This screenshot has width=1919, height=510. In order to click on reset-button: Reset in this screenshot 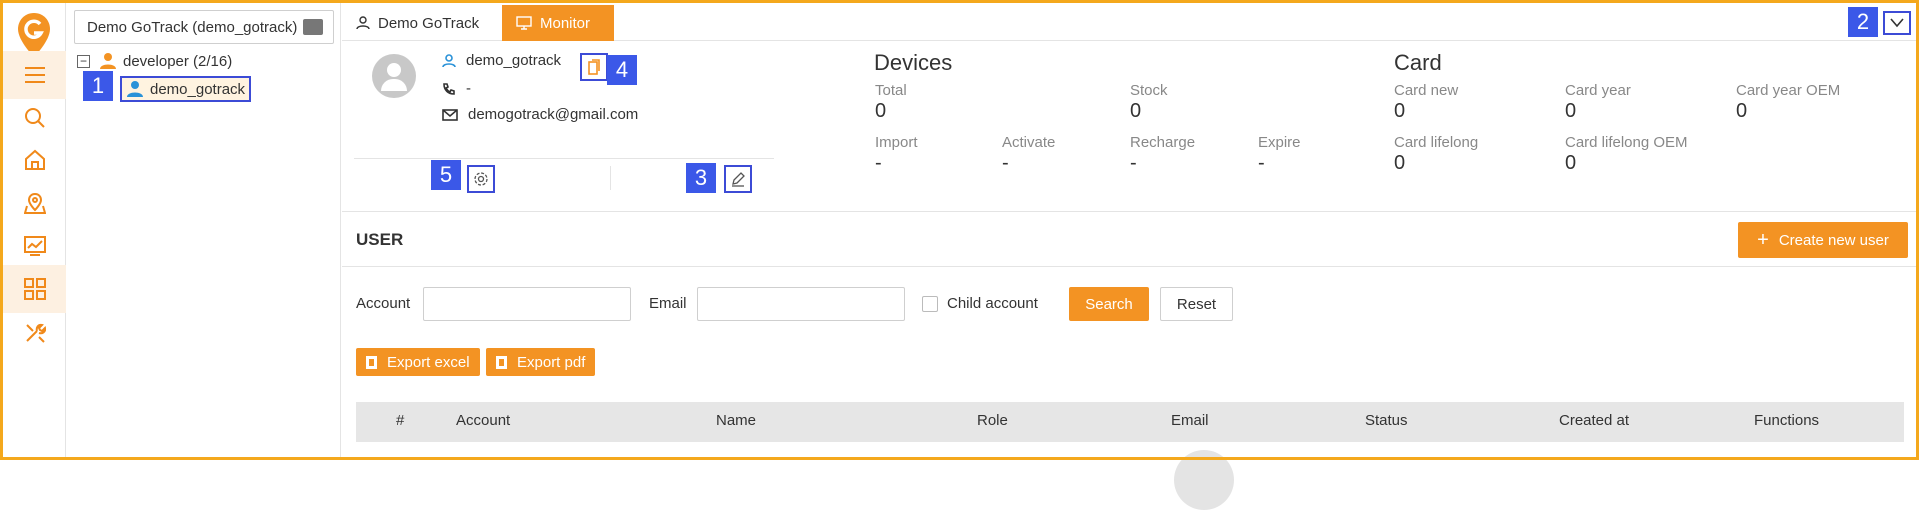, I will do `click(1196, 304)`.